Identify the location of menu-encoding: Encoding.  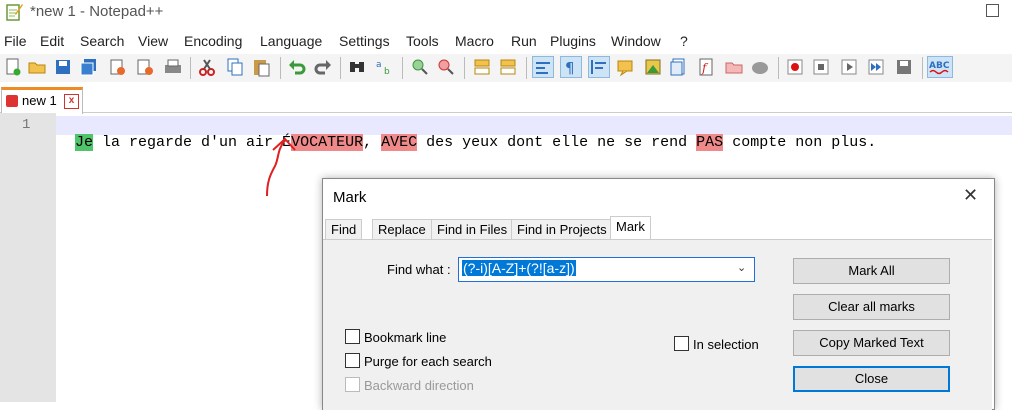
(213, 41).